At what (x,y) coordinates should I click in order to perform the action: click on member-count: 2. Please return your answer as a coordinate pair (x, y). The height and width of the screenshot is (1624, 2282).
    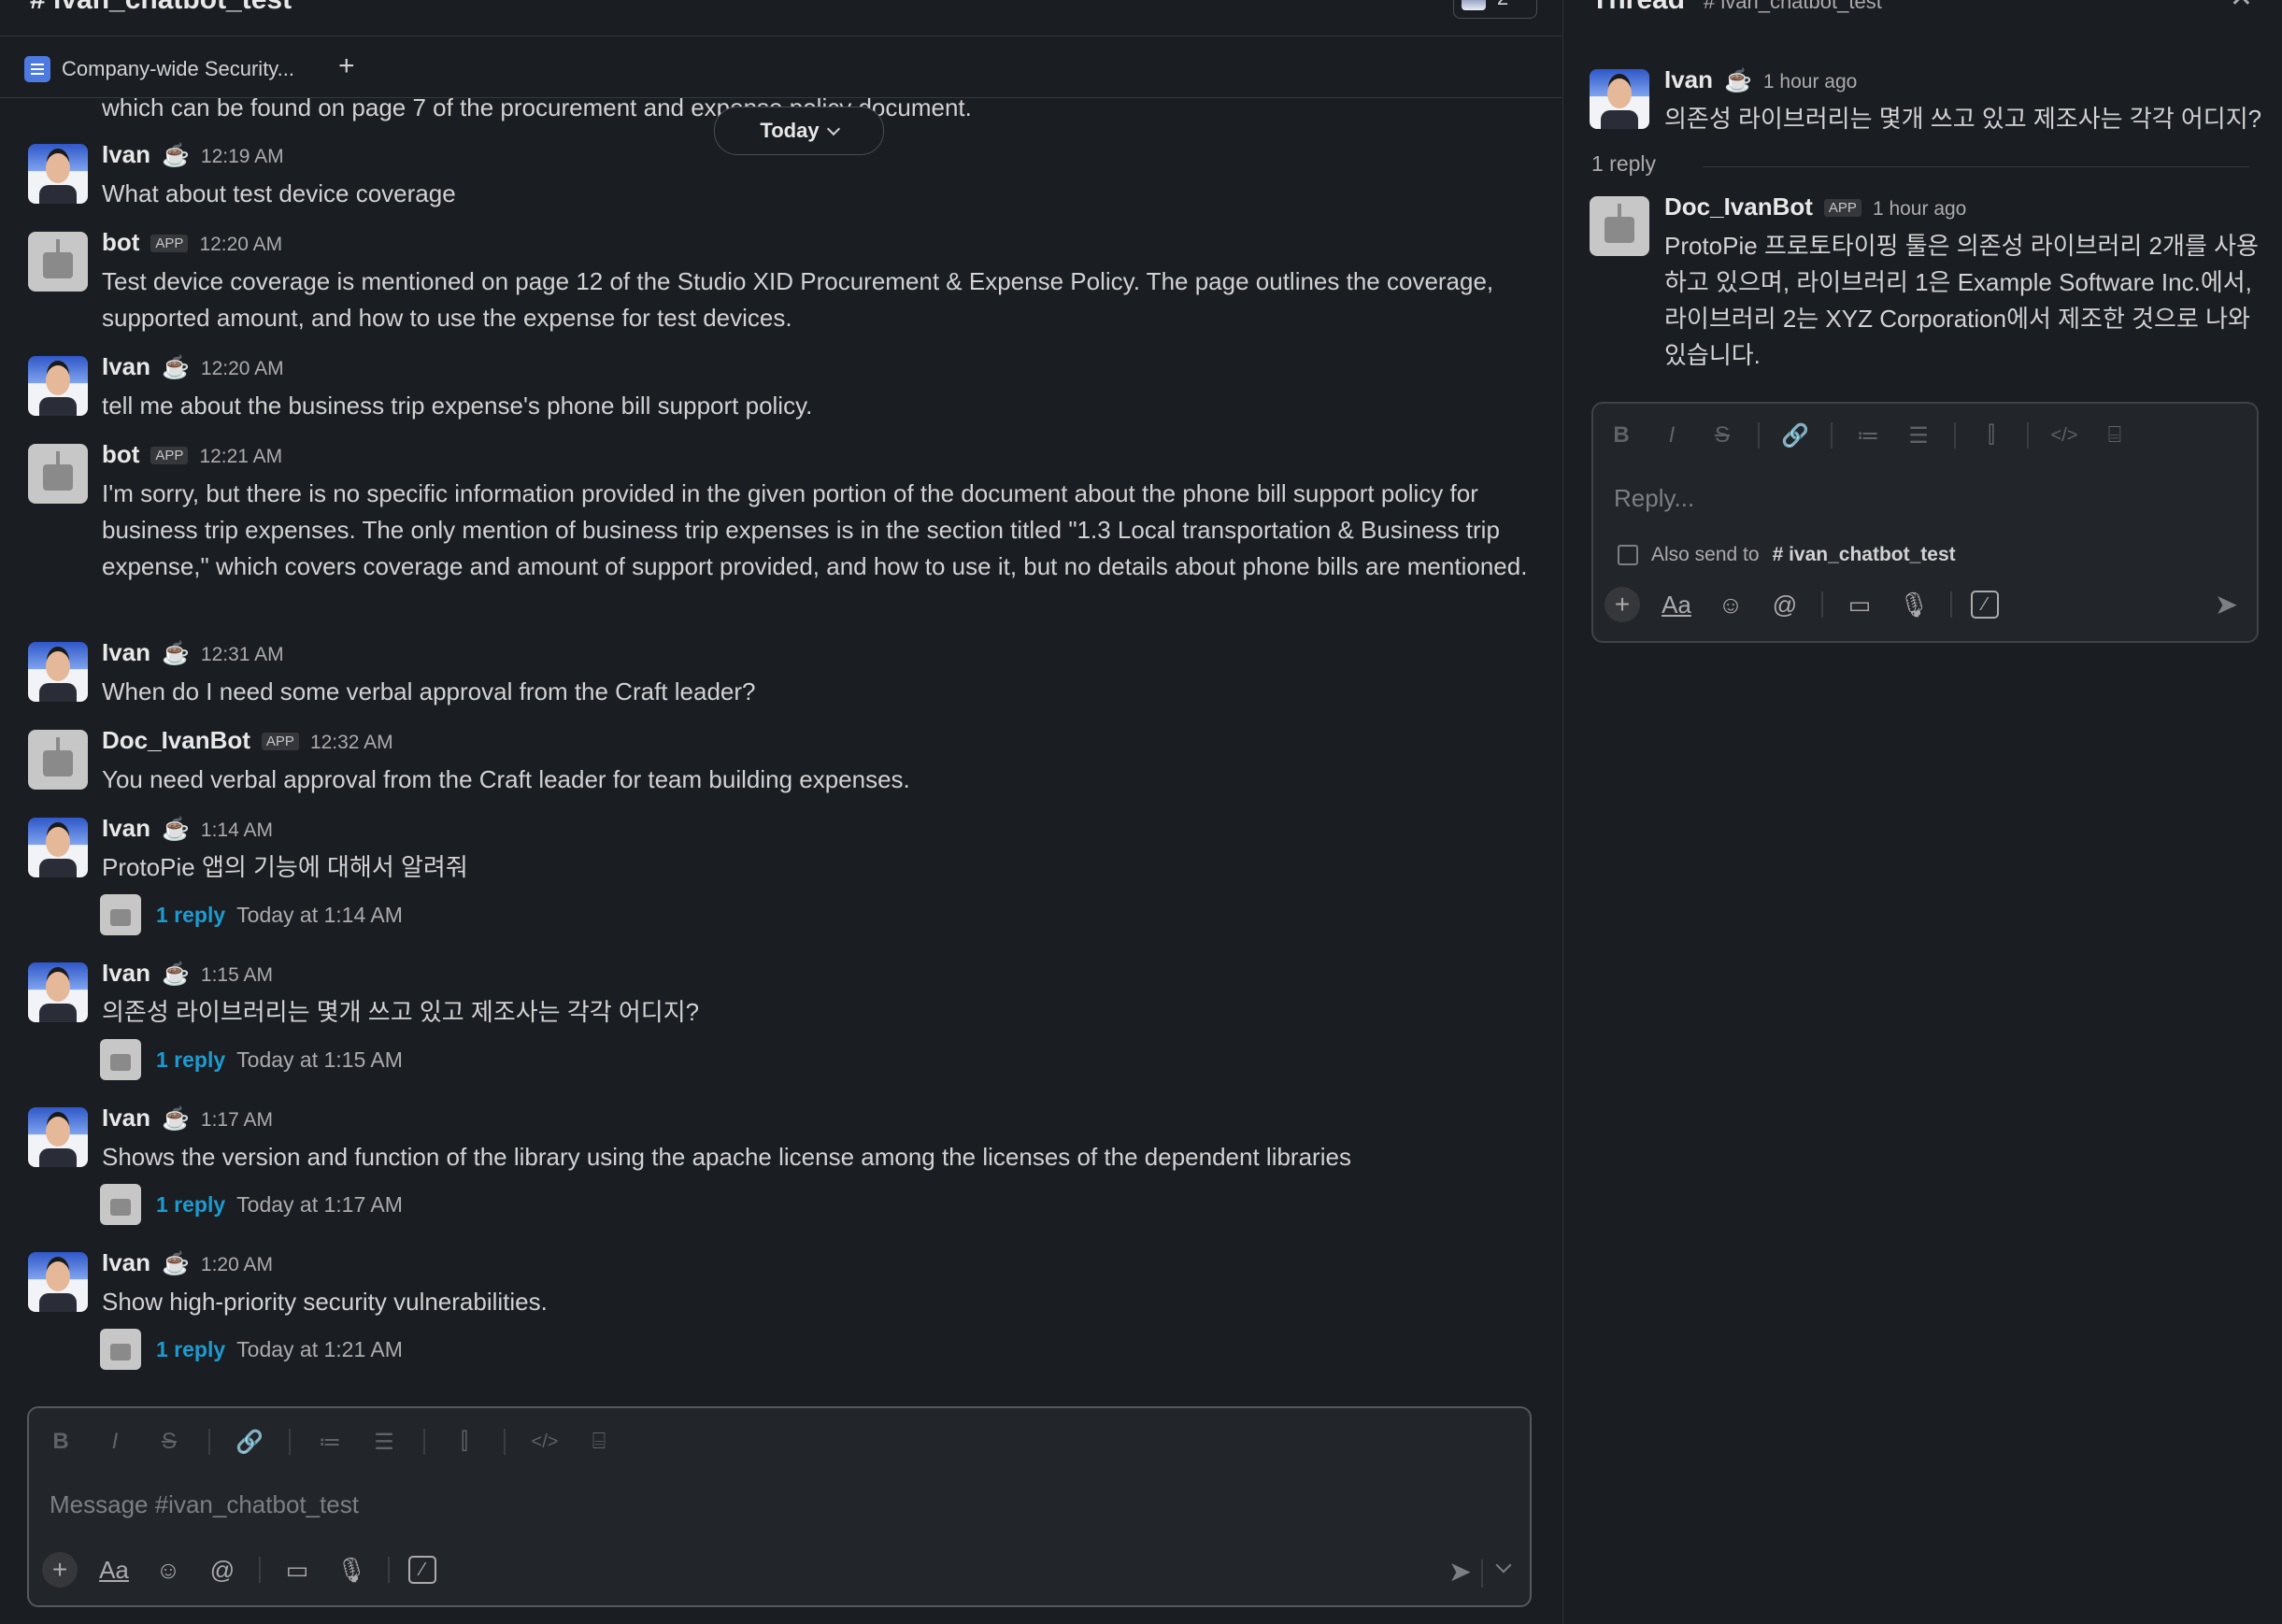
    Looking at the image, I should click on (1503, 5).